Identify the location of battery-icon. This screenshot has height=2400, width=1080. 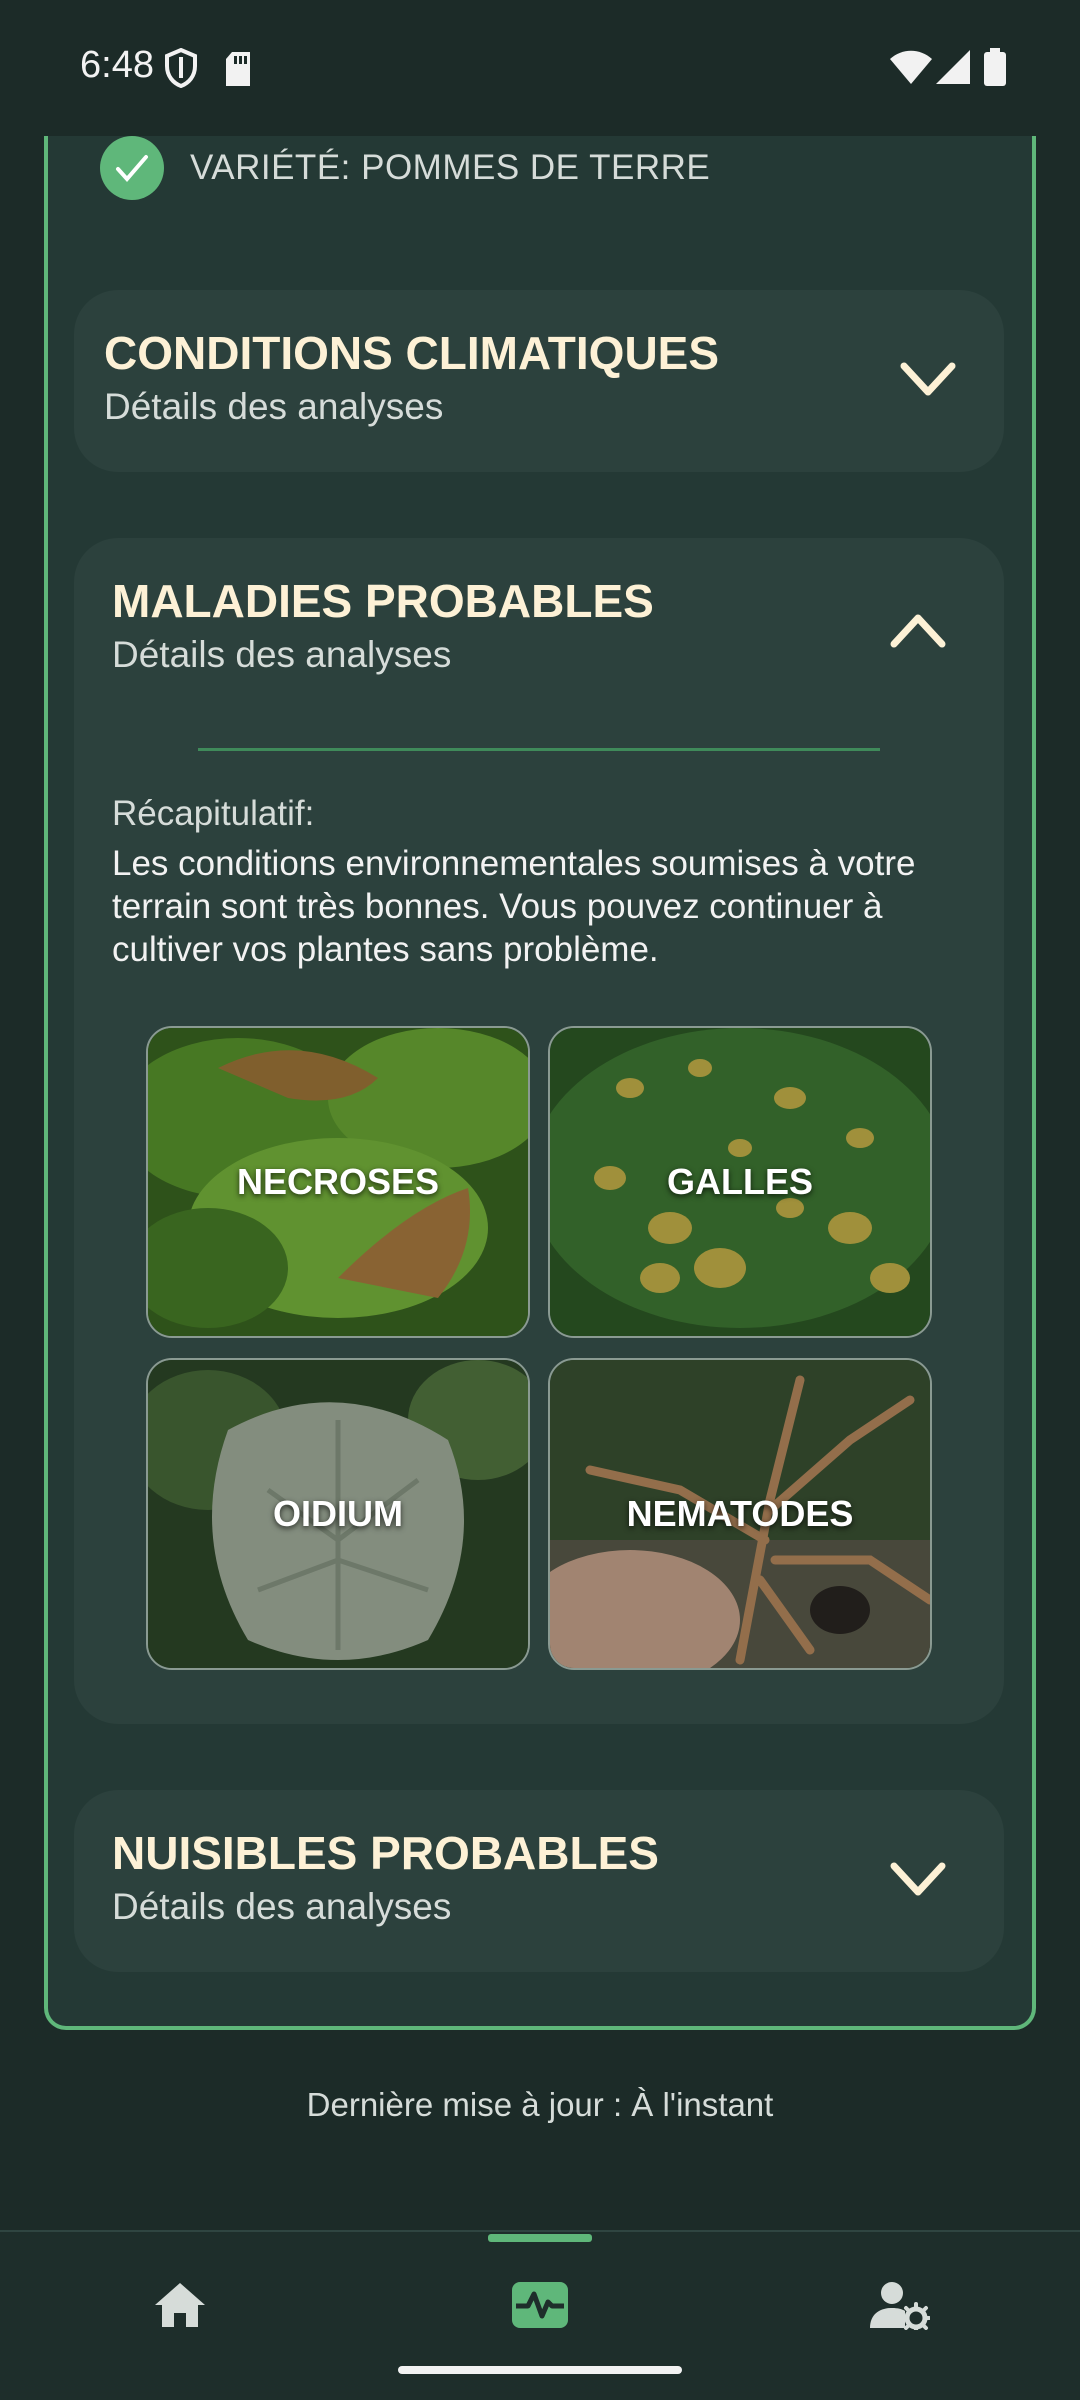
(995, 67).